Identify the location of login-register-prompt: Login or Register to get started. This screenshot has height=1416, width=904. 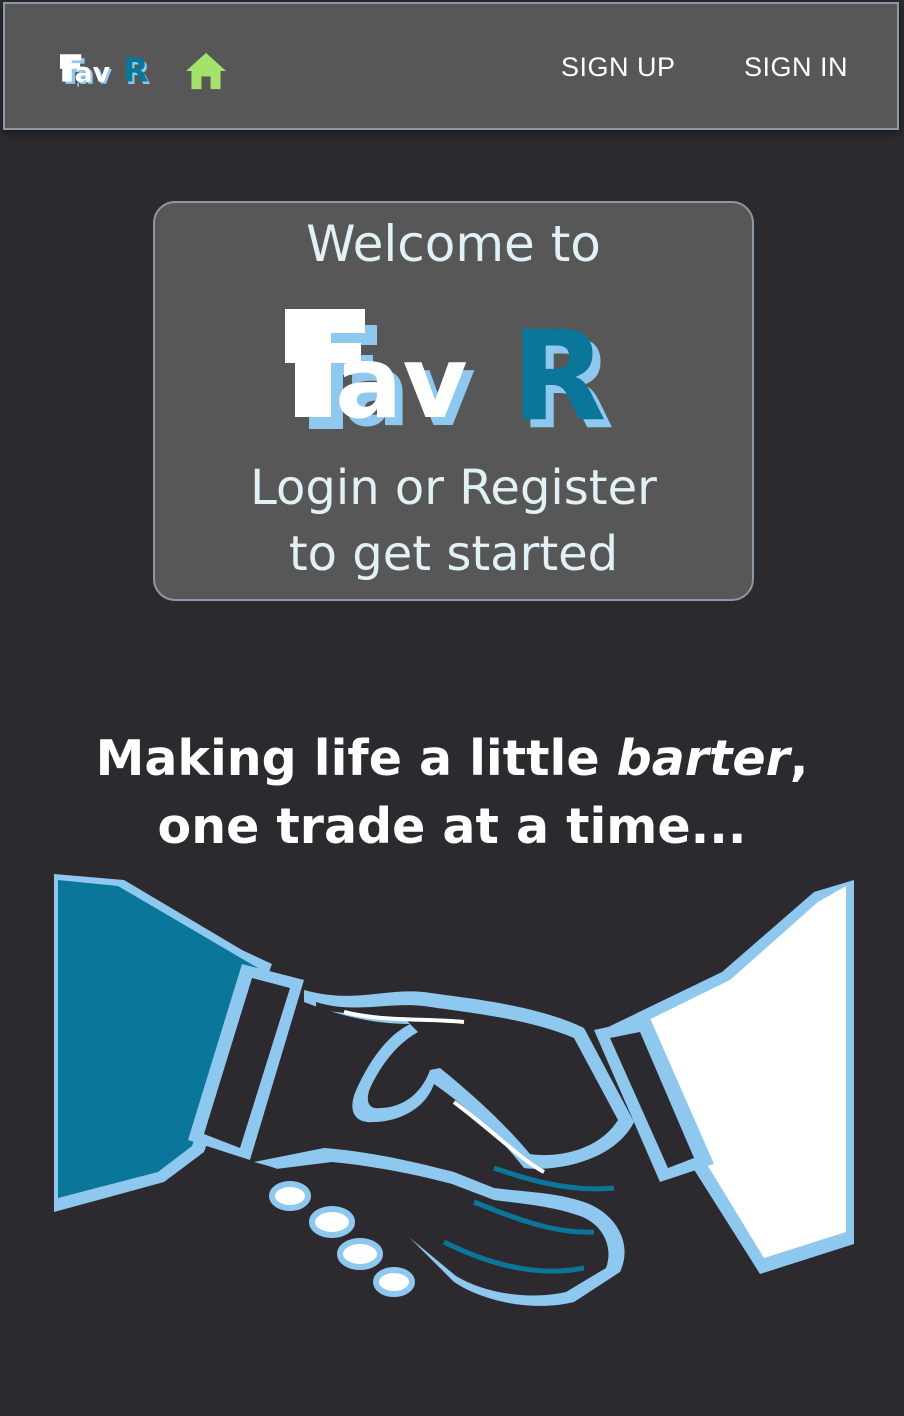
(453, 521).